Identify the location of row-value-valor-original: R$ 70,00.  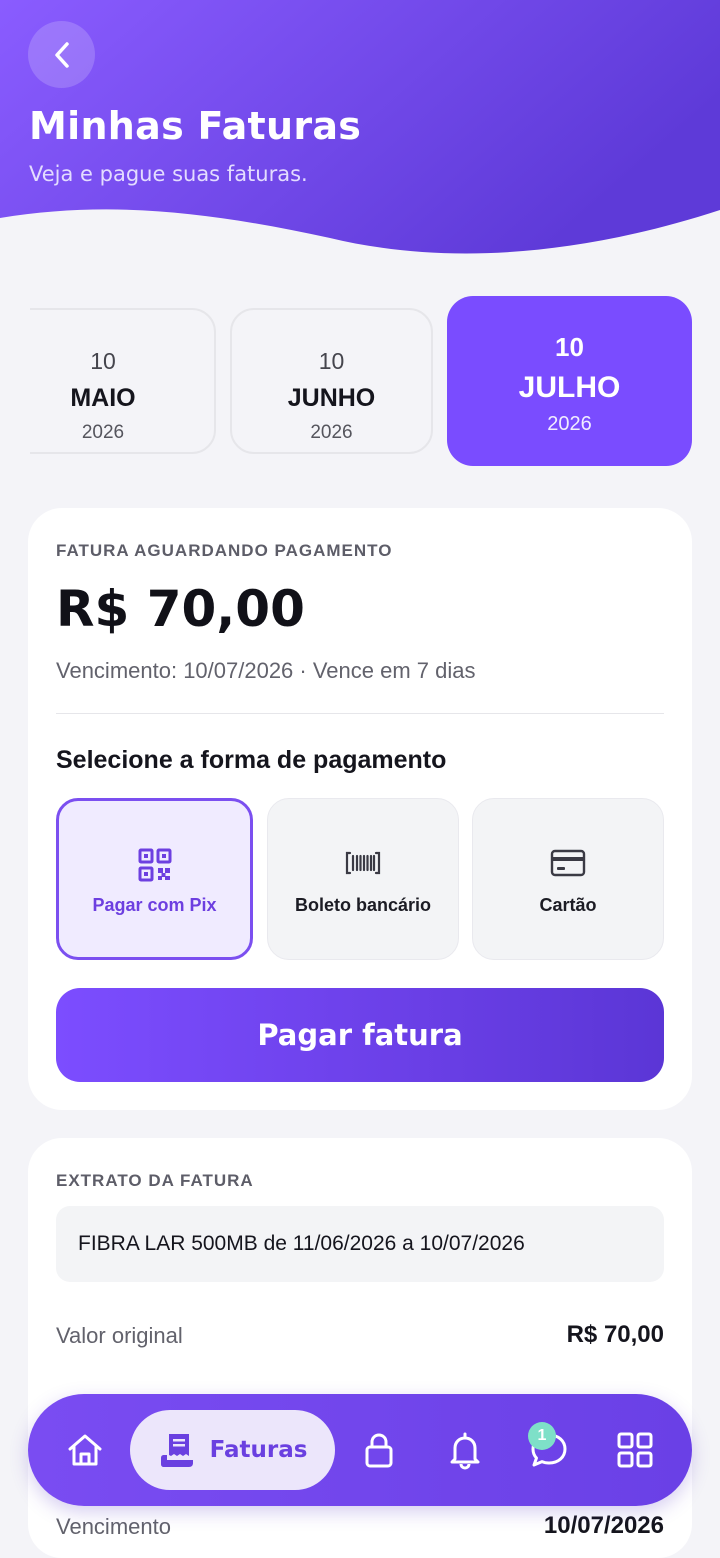
(615, 1334).